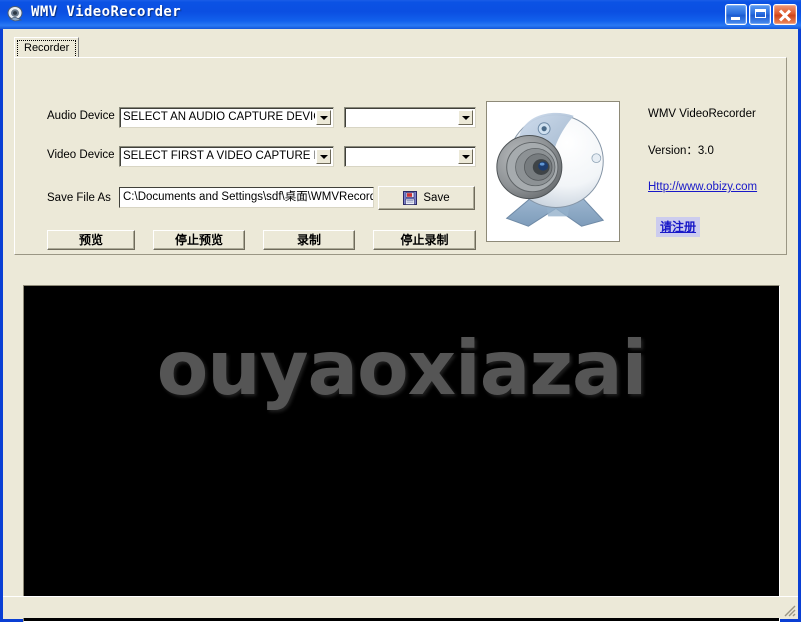 This screenshot has width=801, height=622. What do you see at coordinates (410, 117) in the screenshot?
I see `audio-device-secondary-select` at bounding box center [410, 117].